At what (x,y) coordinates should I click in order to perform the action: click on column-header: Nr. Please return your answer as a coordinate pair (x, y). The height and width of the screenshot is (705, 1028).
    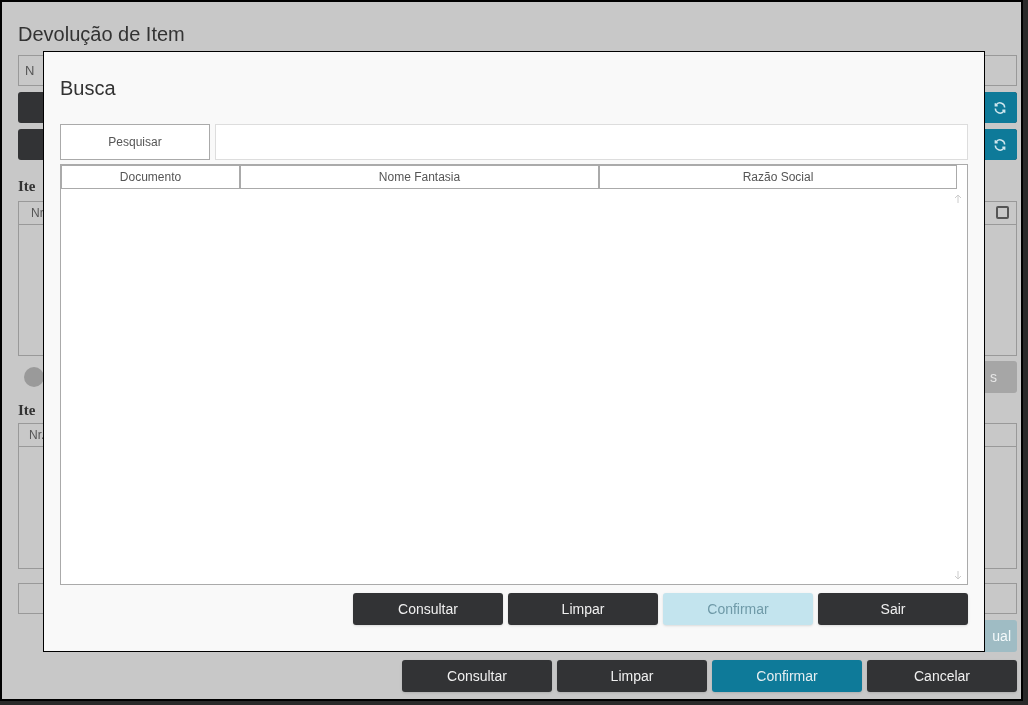
    Looking at the image, I should click on (37, 213).